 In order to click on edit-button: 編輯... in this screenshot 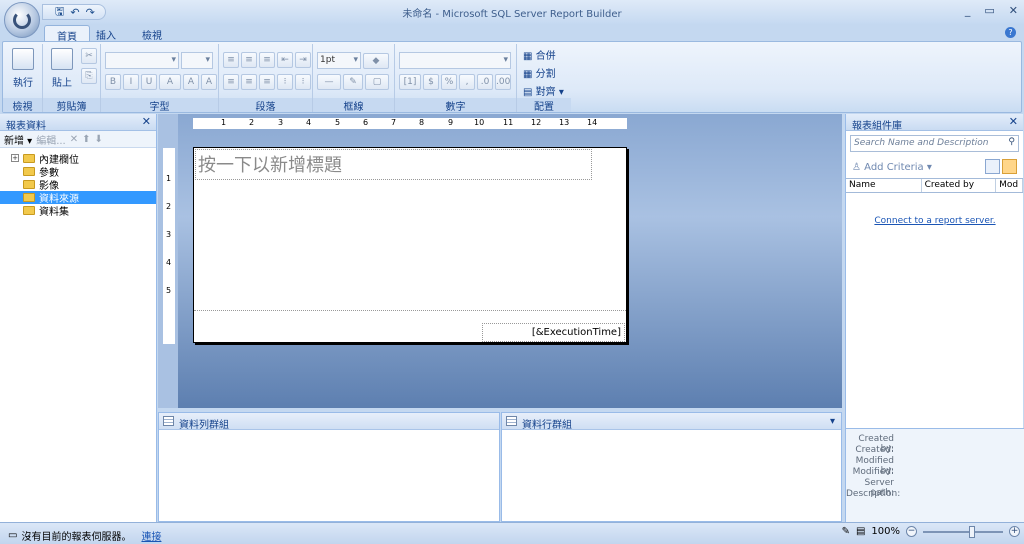, I will do `click(51, 139)`.